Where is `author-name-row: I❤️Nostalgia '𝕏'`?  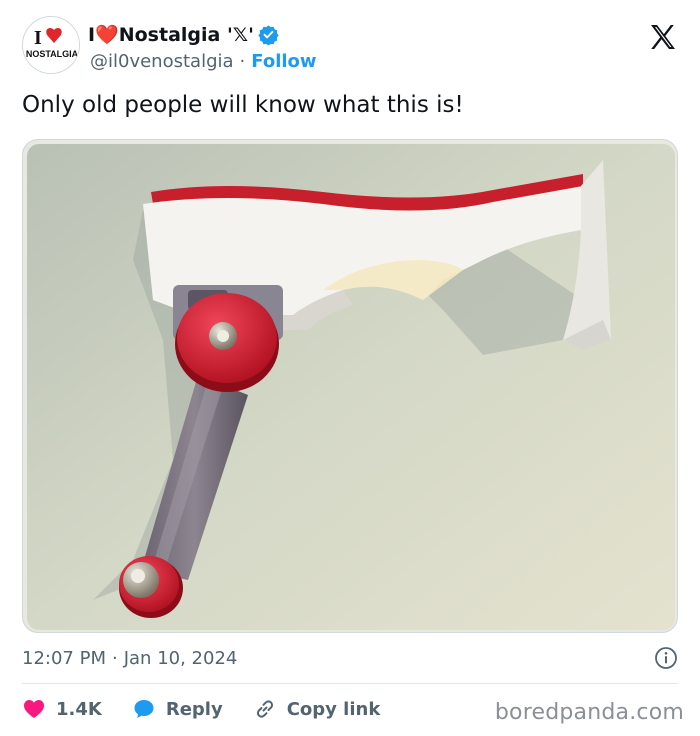
author-name-row: I❤️Nostalgia '𝕏' is located at coordinates (183, 34).